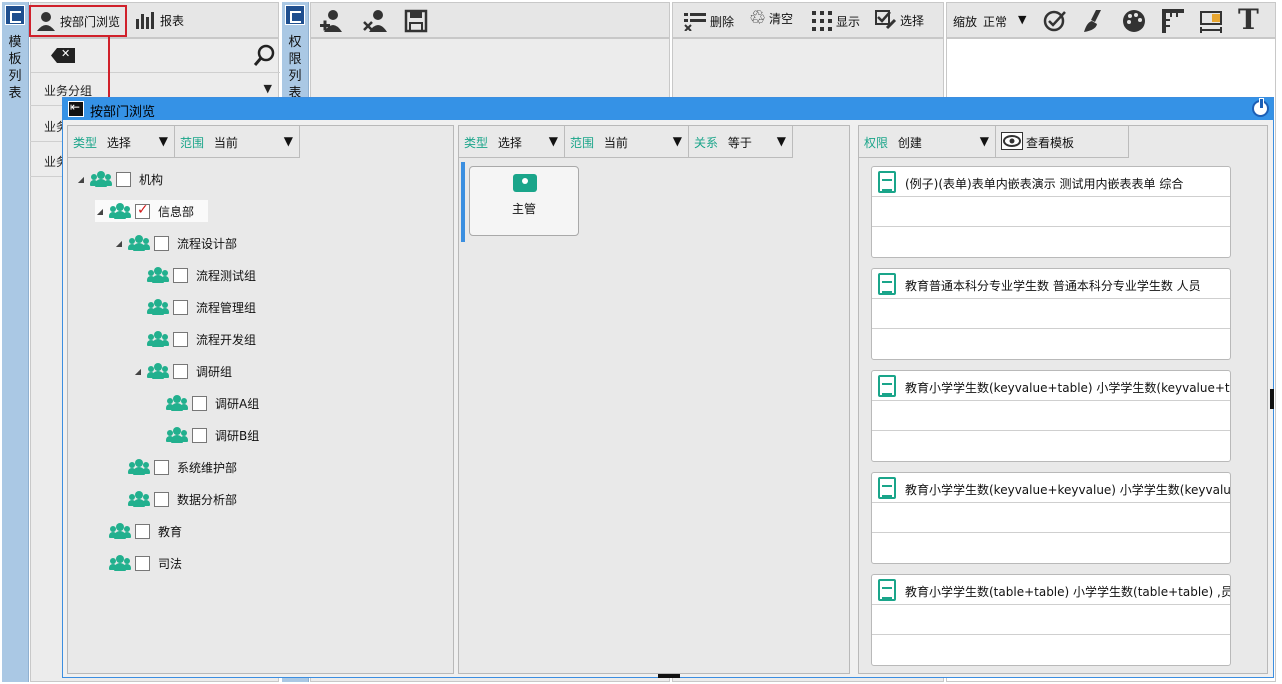  I want to click on role-type-filter: 类型 选择 ▼, so click(512, 142).